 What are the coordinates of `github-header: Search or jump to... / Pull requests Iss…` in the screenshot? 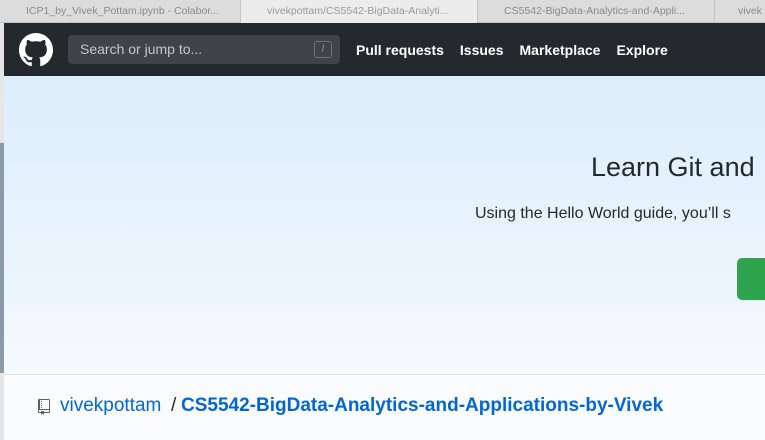 It's located at (384, 49).